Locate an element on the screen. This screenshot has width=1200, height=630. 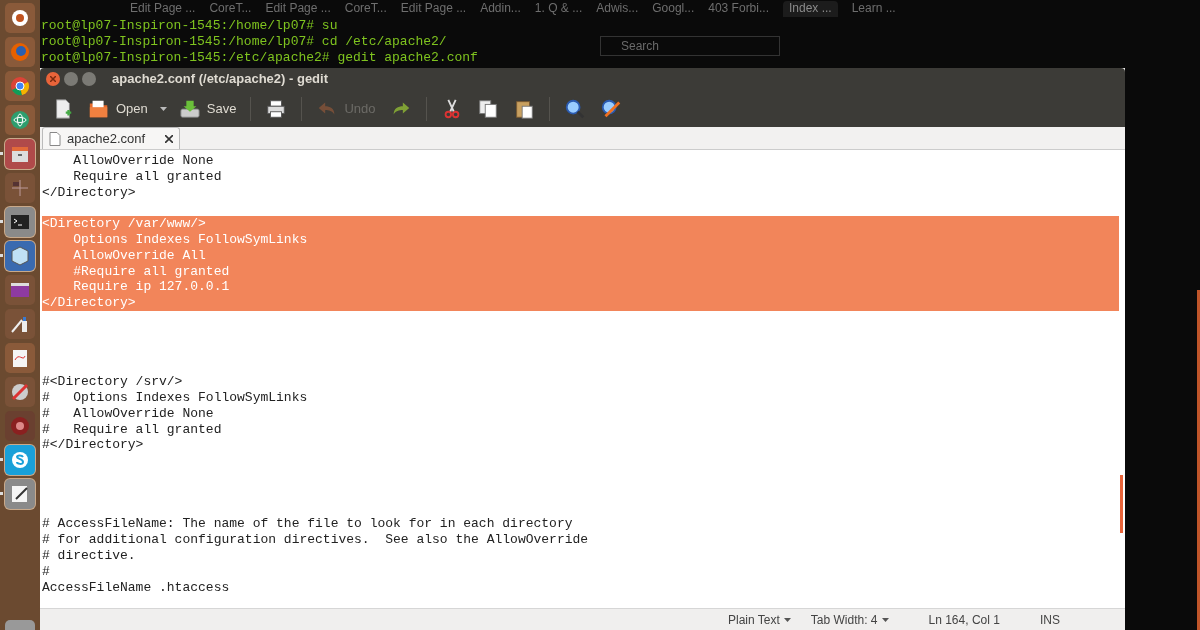
code-line: # for additional configuration directives. See also the AllowOverride is located at coordinates (316, 540).